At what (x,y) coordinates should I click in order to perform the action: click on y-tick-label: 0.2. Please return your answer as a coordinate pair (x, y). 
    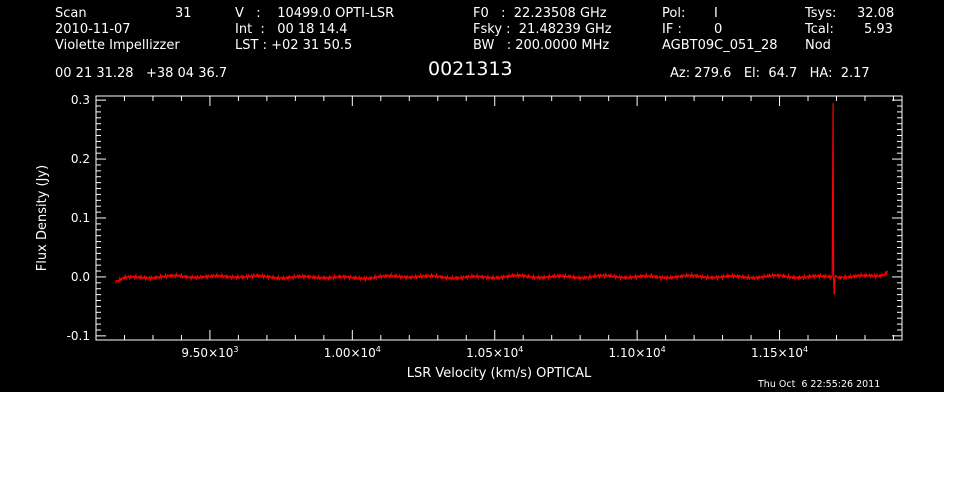
    Looking at the image, I should click on (80, 159).